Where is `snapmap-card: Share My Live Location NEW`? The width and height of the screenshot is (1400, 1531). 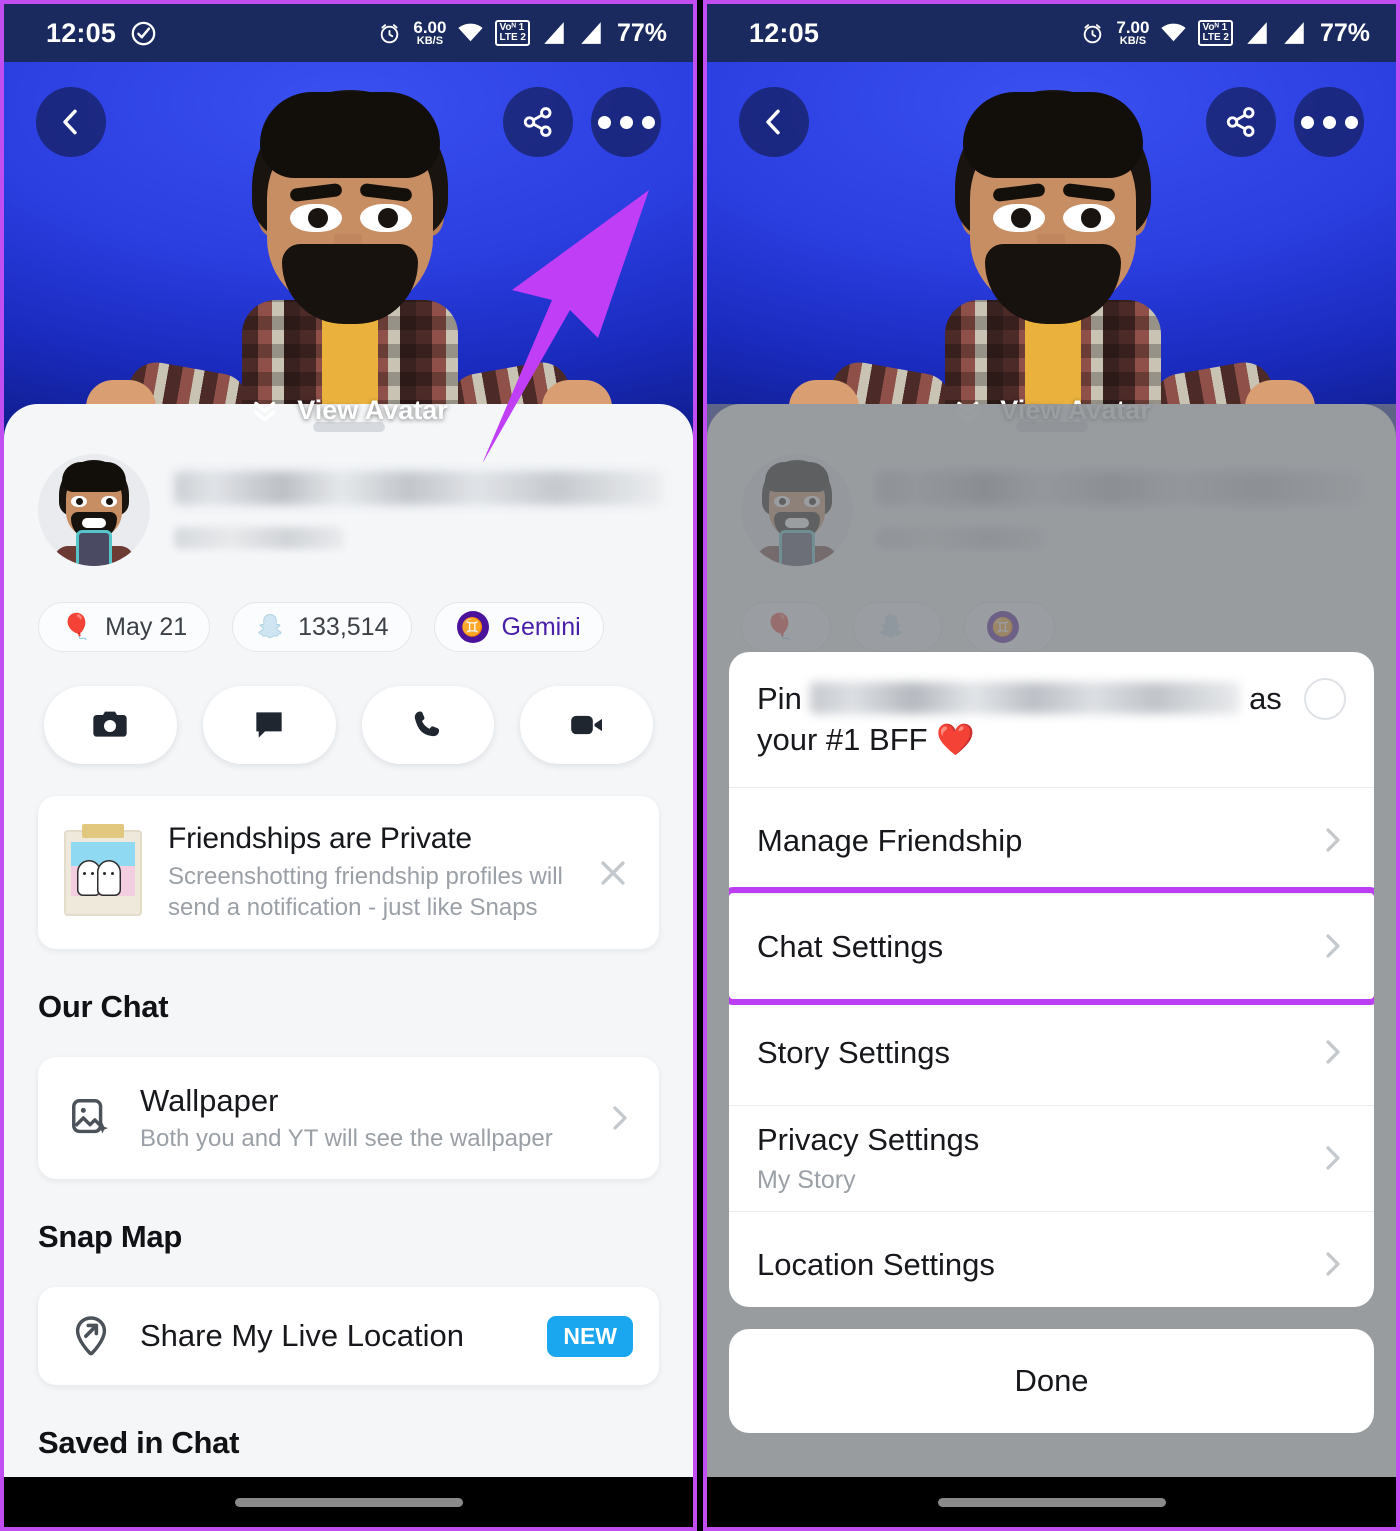 snapmap-card: Share My Live Location NEW is located at coordinates (348, 1336).